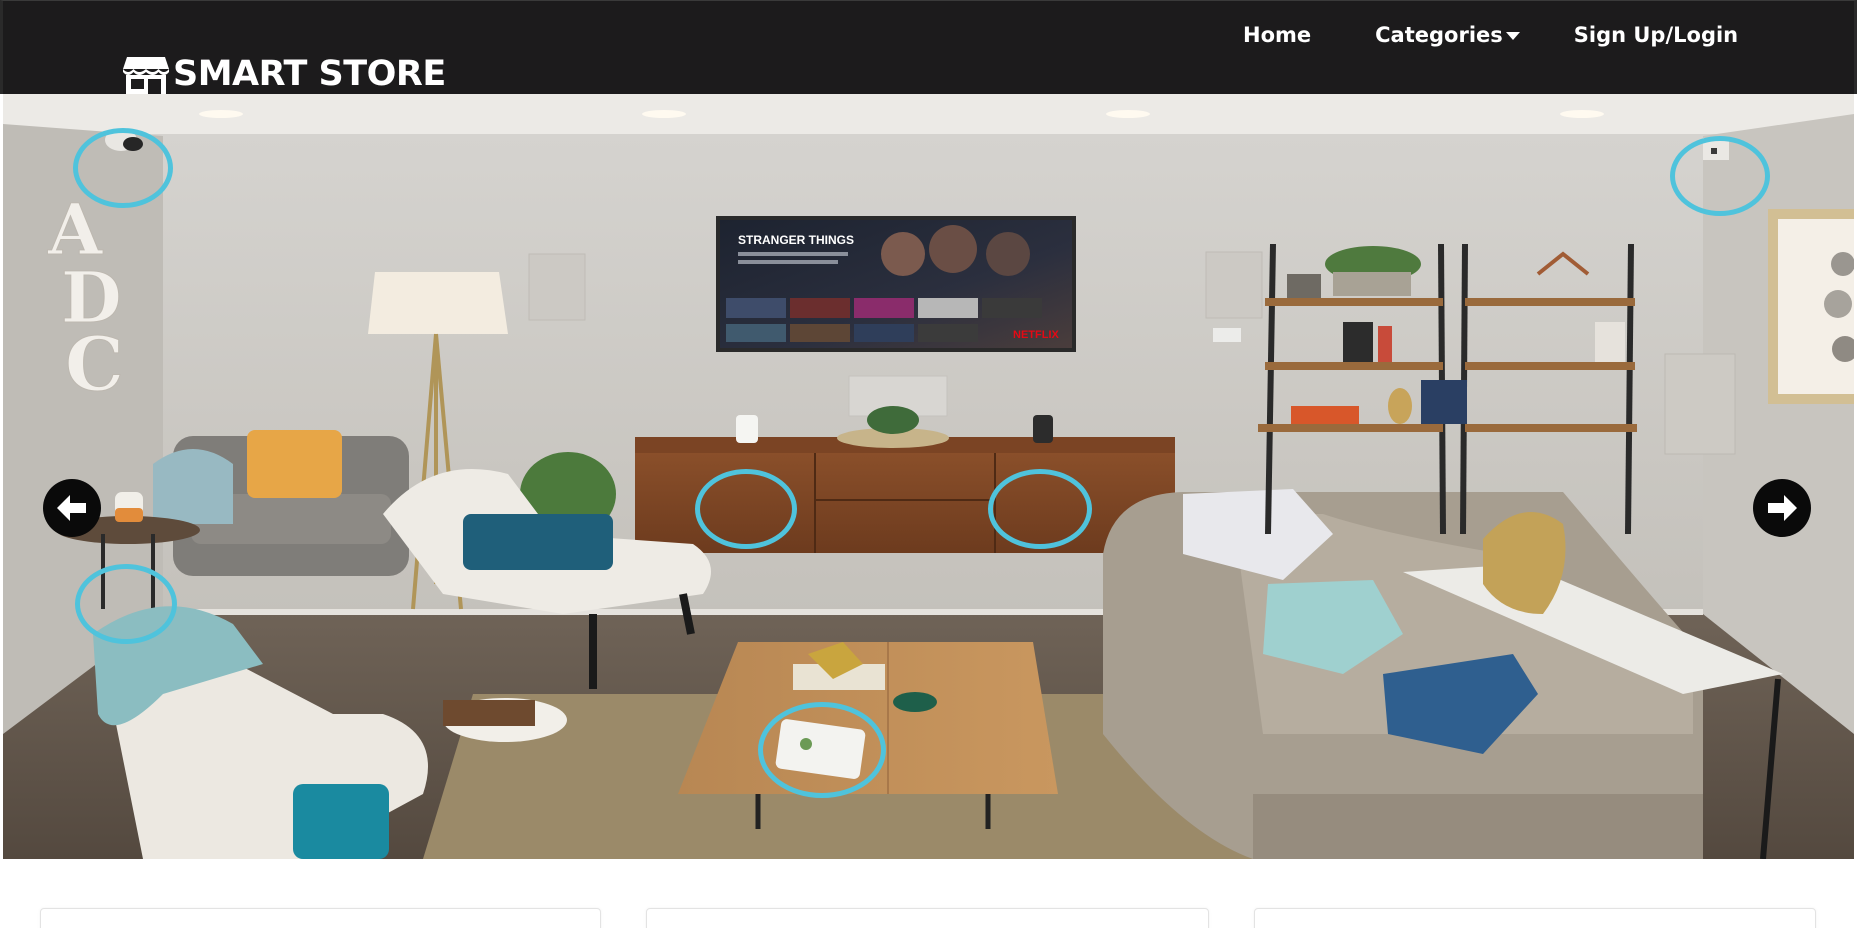 The image size is (1857, 928). Describe the element at coordinates (1040, 509) in the screenshot. I see `hotspot-smart-speaker-black` at that location.